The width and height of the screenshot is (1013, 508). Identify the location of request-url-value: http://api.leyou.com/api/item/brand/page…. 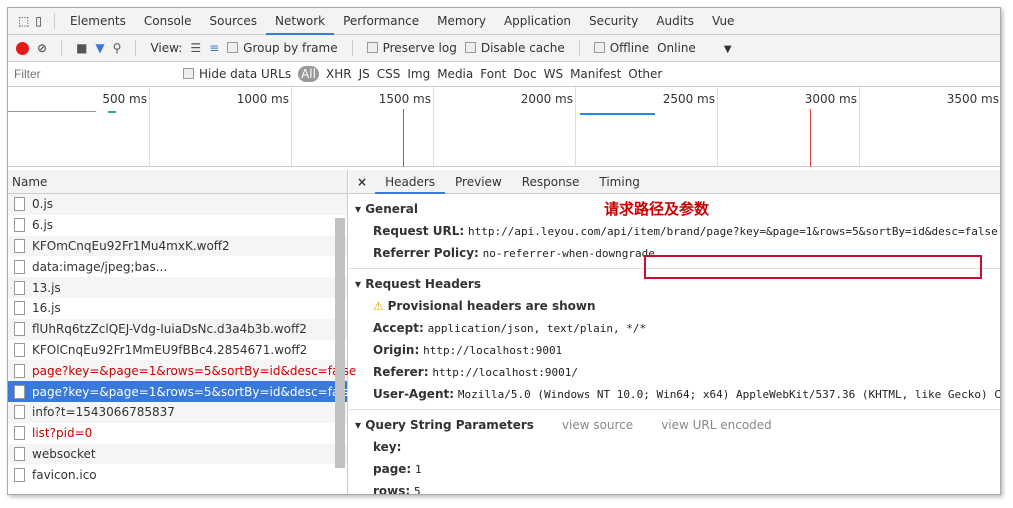
(732, 231).